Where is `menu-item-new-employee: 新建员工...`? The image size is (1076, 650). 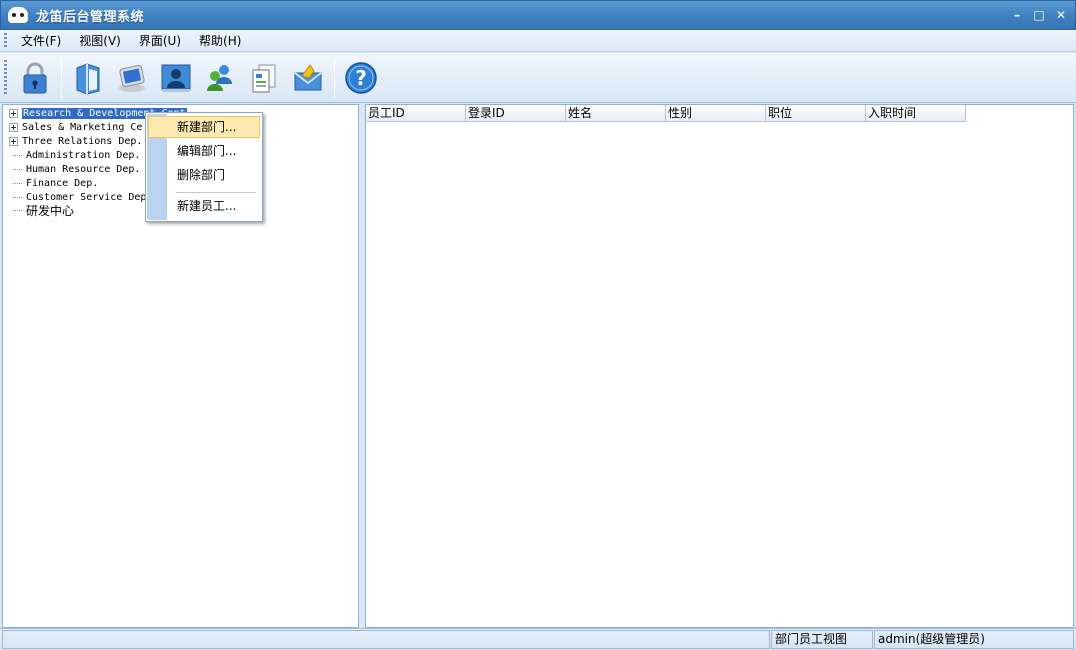
menu-item-new-employee: 新建员工... is located at coordinates (204, 206).